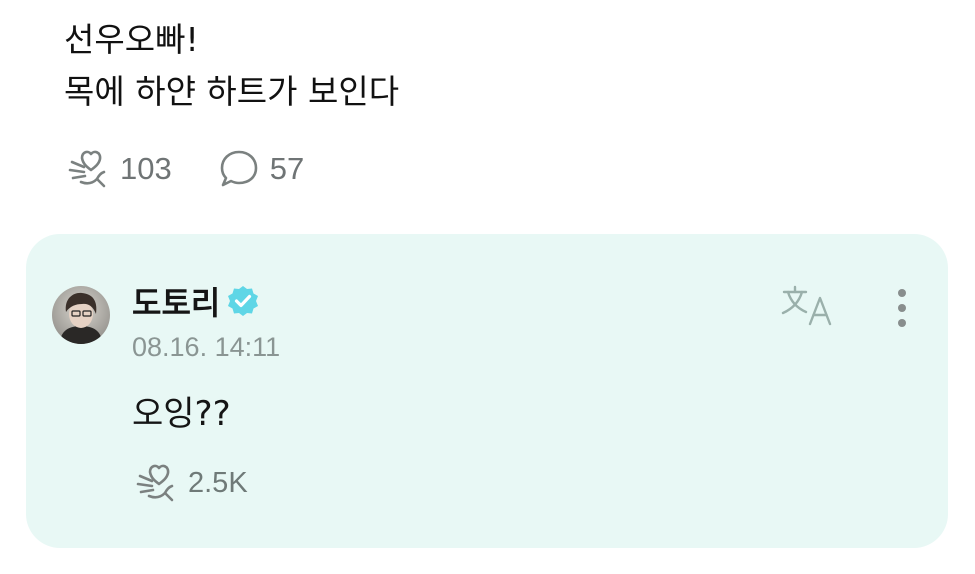 The image size is (975, 574). I want to click on post-text-line-1: 선우오빠!, so click(131, 39).